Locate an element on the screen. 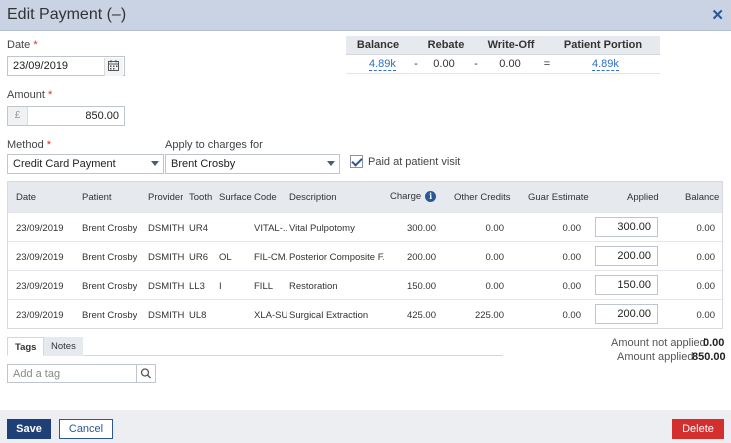 The width and height of the screenshot is (731, 443). apply-to-select: Brent Crosby is located at coordinates (252, 164).